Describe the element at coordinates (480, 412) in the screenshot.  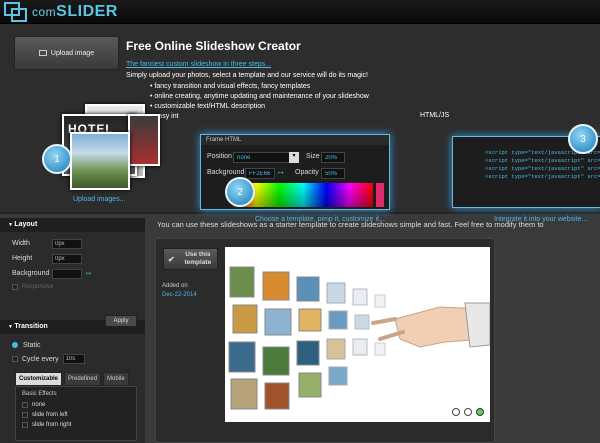
I see `slide-dot-active` at that location.